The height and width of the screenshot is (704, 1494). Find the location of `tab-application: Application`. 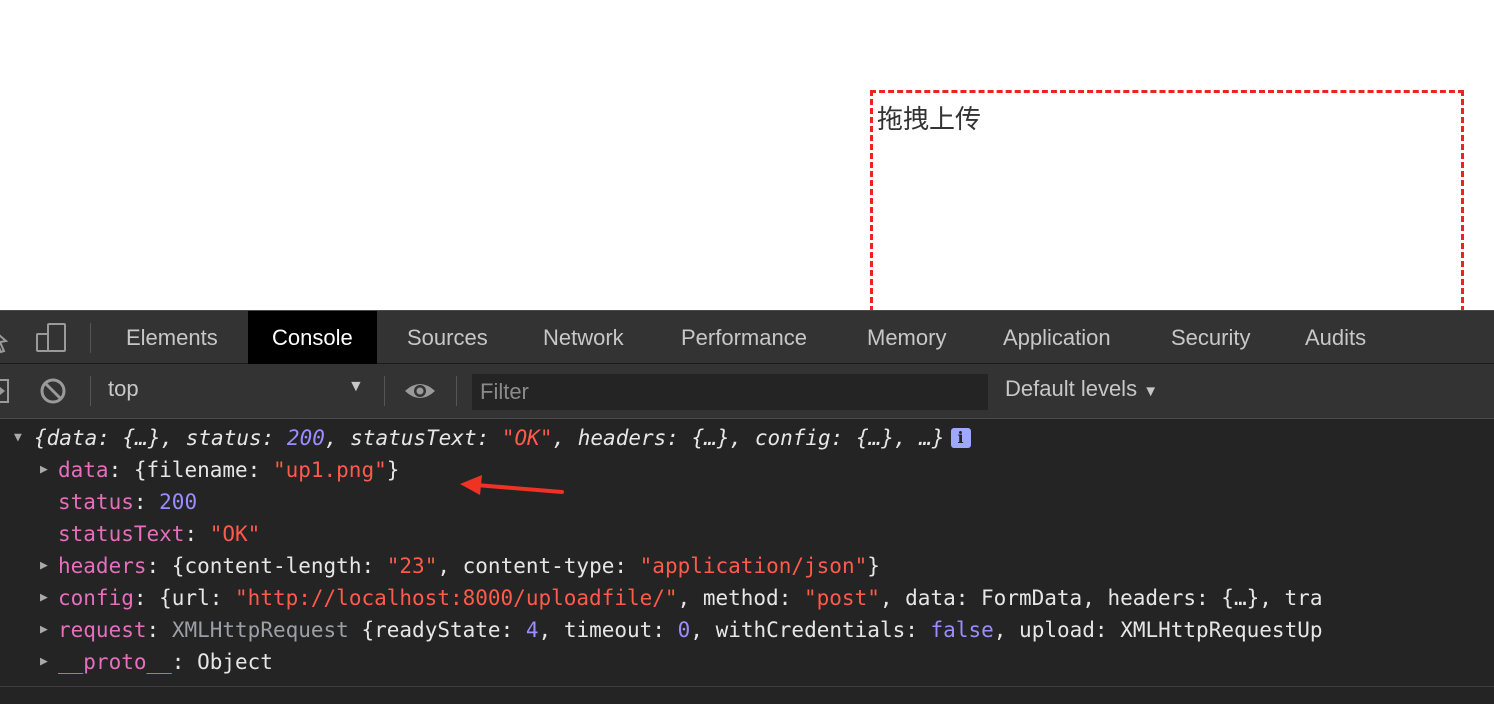

tab-application: Application is located at coordinates (1057, 337).